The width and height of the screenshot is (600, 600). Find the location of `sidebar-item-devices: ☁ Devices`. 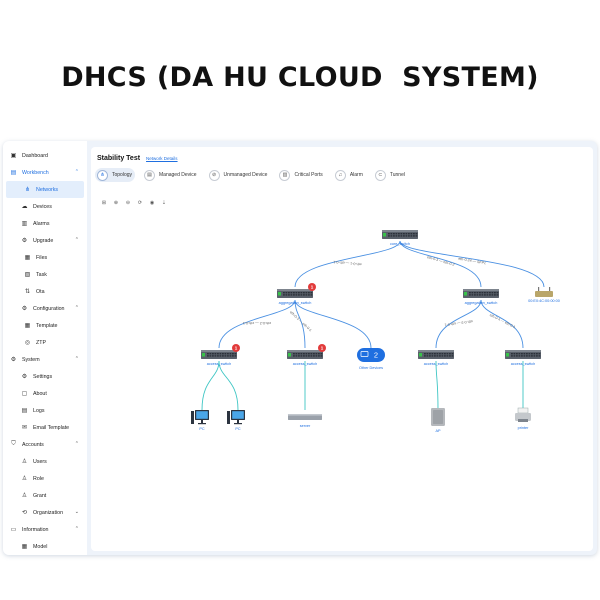

sidebar-item-devices: ☁ Devices is located at coordinates (45, 206).